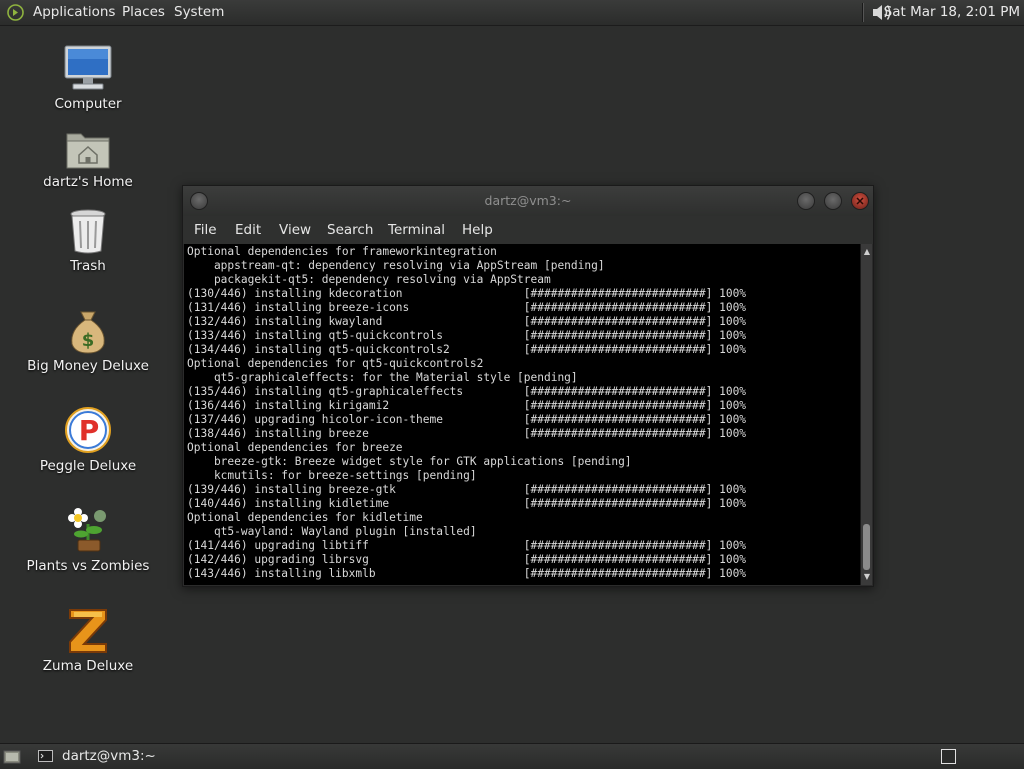  I want to click on taskbar-item-label: dartz@vm3:~, so click(109, 756).